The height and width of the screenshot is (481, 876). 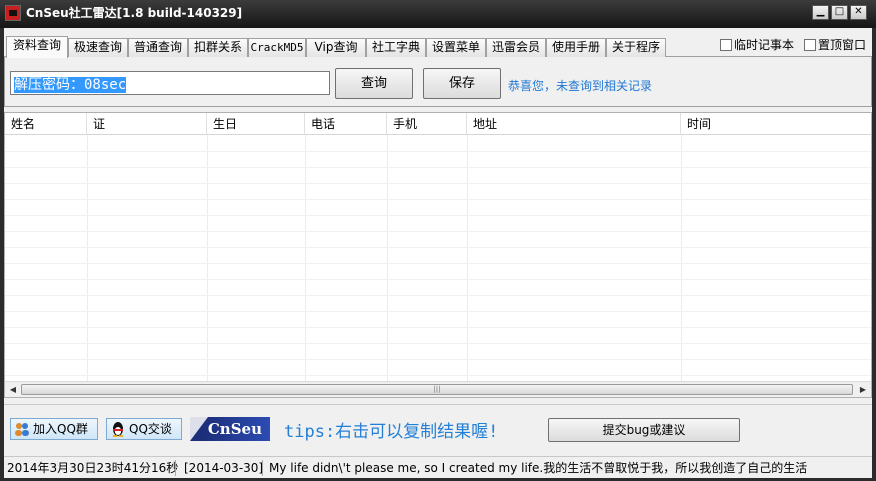 What do you see at coordinates (820, 12) in the screenshot?
I see `minimize-button: ▁` at bounding box center [820, 12].